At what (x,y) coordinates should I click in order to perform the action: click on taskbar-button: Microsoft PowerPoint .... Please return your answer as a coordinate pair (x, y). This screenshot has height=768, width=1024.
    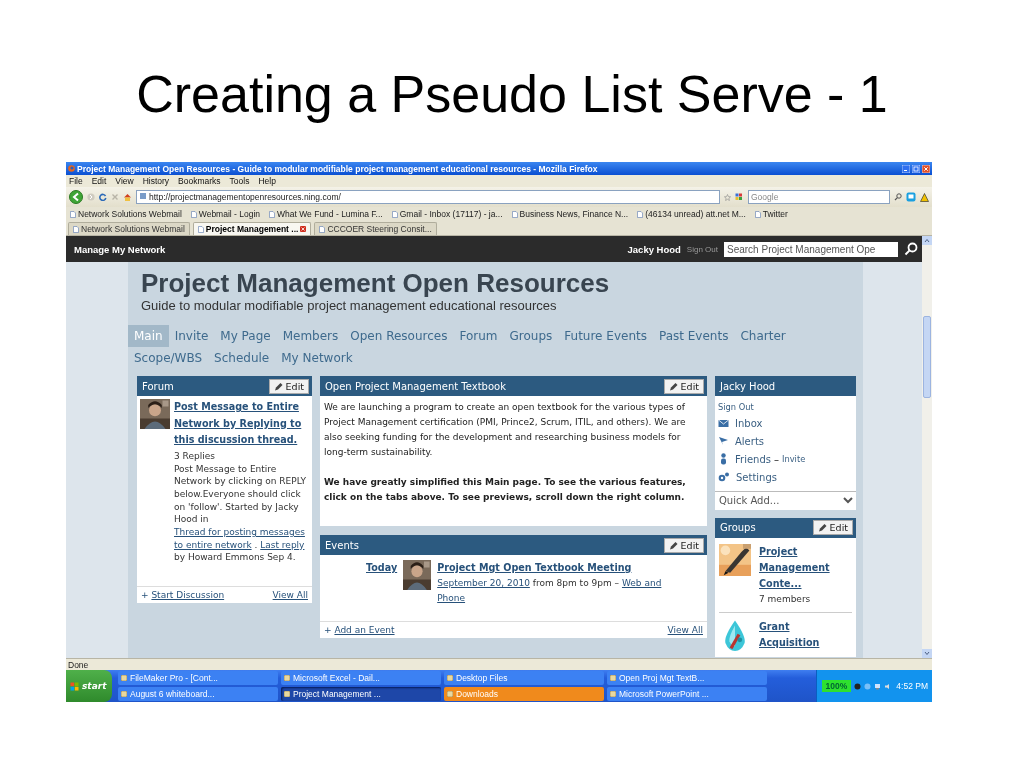
    Looking at the image, I should click on (687, 694).